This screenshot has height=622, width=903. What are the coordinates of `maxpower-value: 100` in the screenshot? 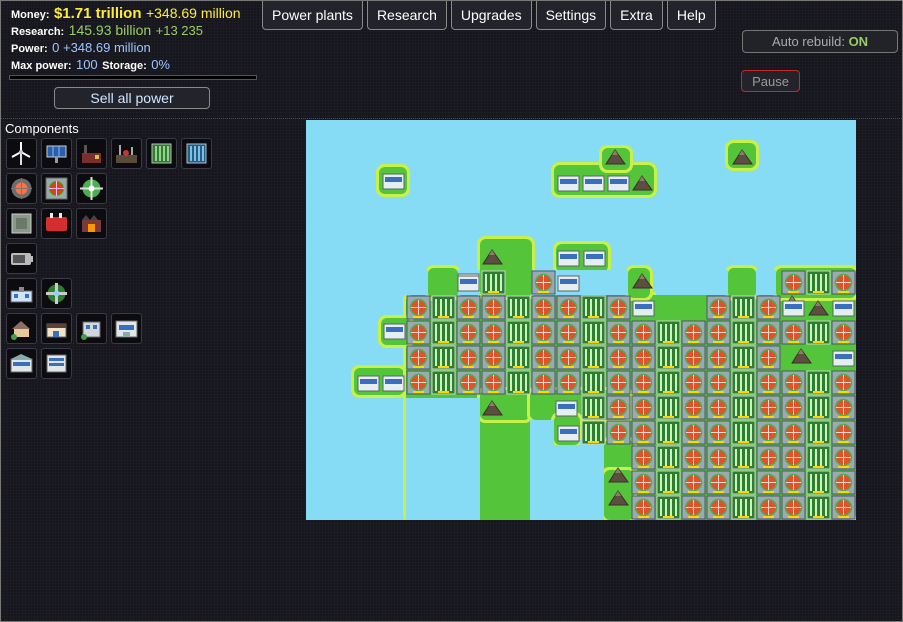 It's located at (86, 64).